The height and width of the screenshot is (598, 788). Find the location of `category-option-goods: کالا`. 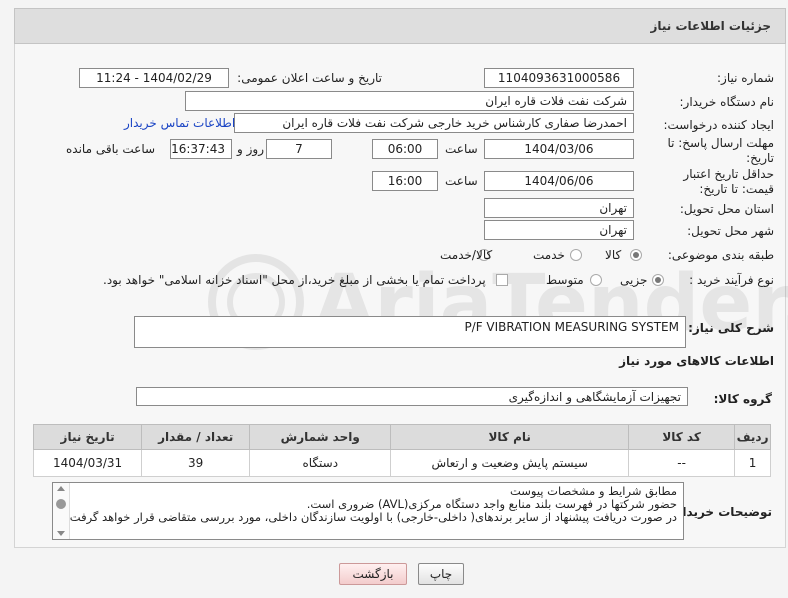

category-option-goods: کالا is located at coordinates (613, 255).